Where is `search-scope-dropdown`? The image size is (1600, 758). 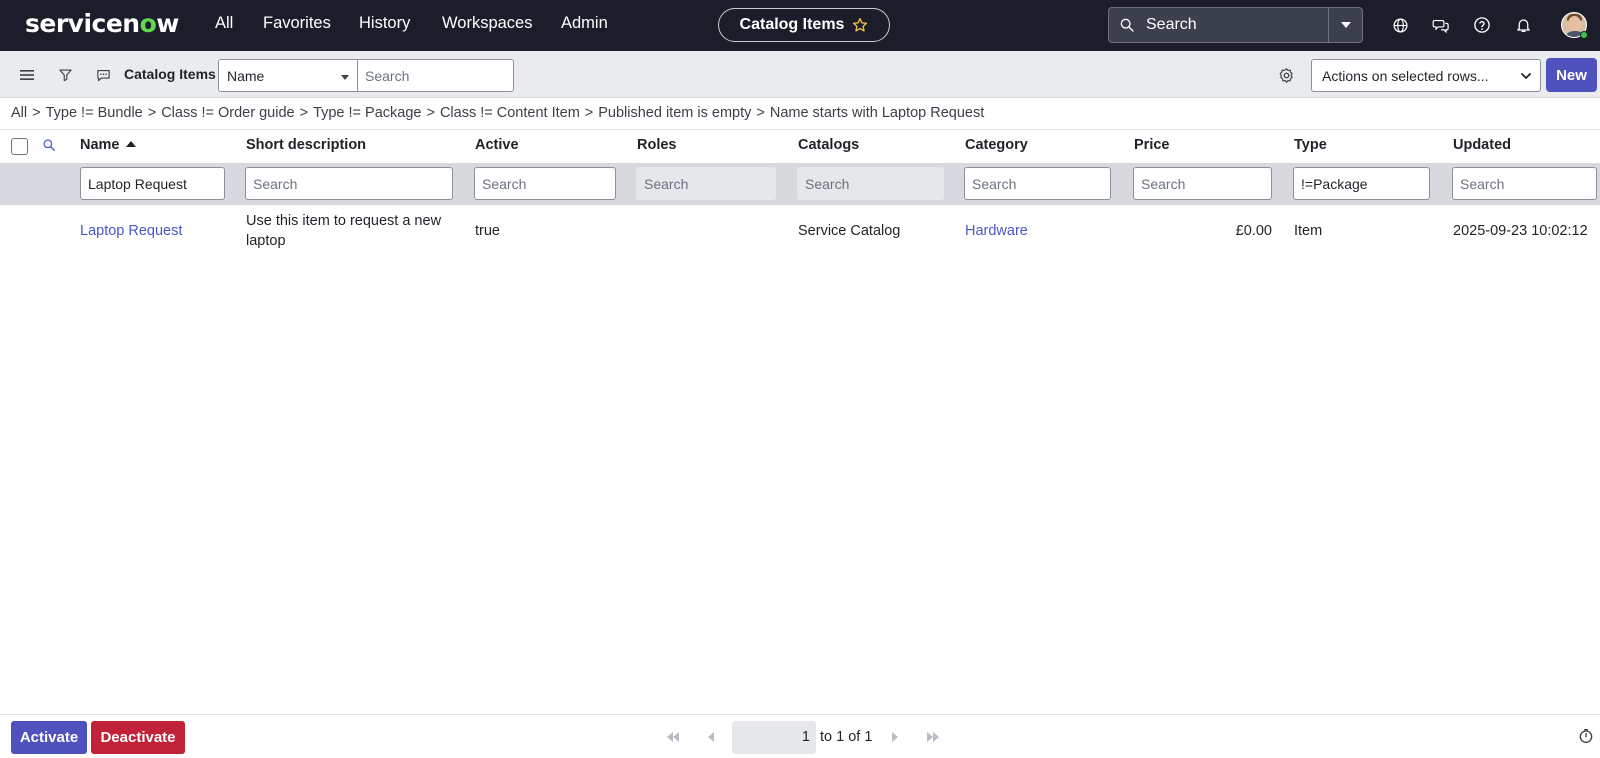 search-scope-dropdown is located at coordinates (1345, 25).